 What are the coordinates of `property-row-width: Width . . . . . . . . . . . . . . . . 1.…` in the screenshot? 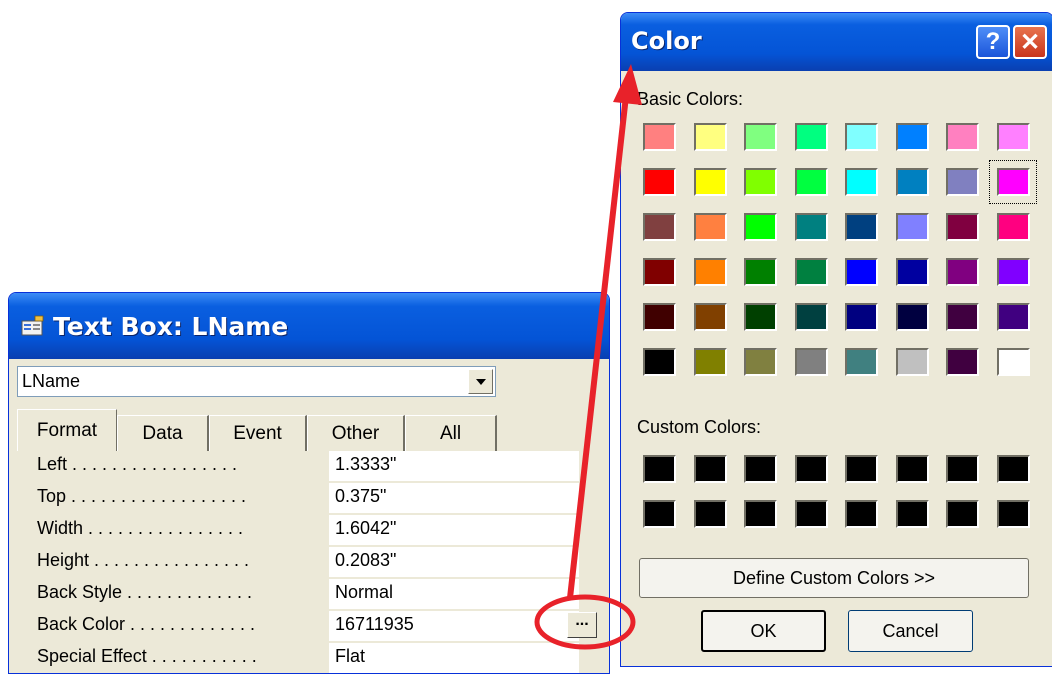 It's located at (303, 531).